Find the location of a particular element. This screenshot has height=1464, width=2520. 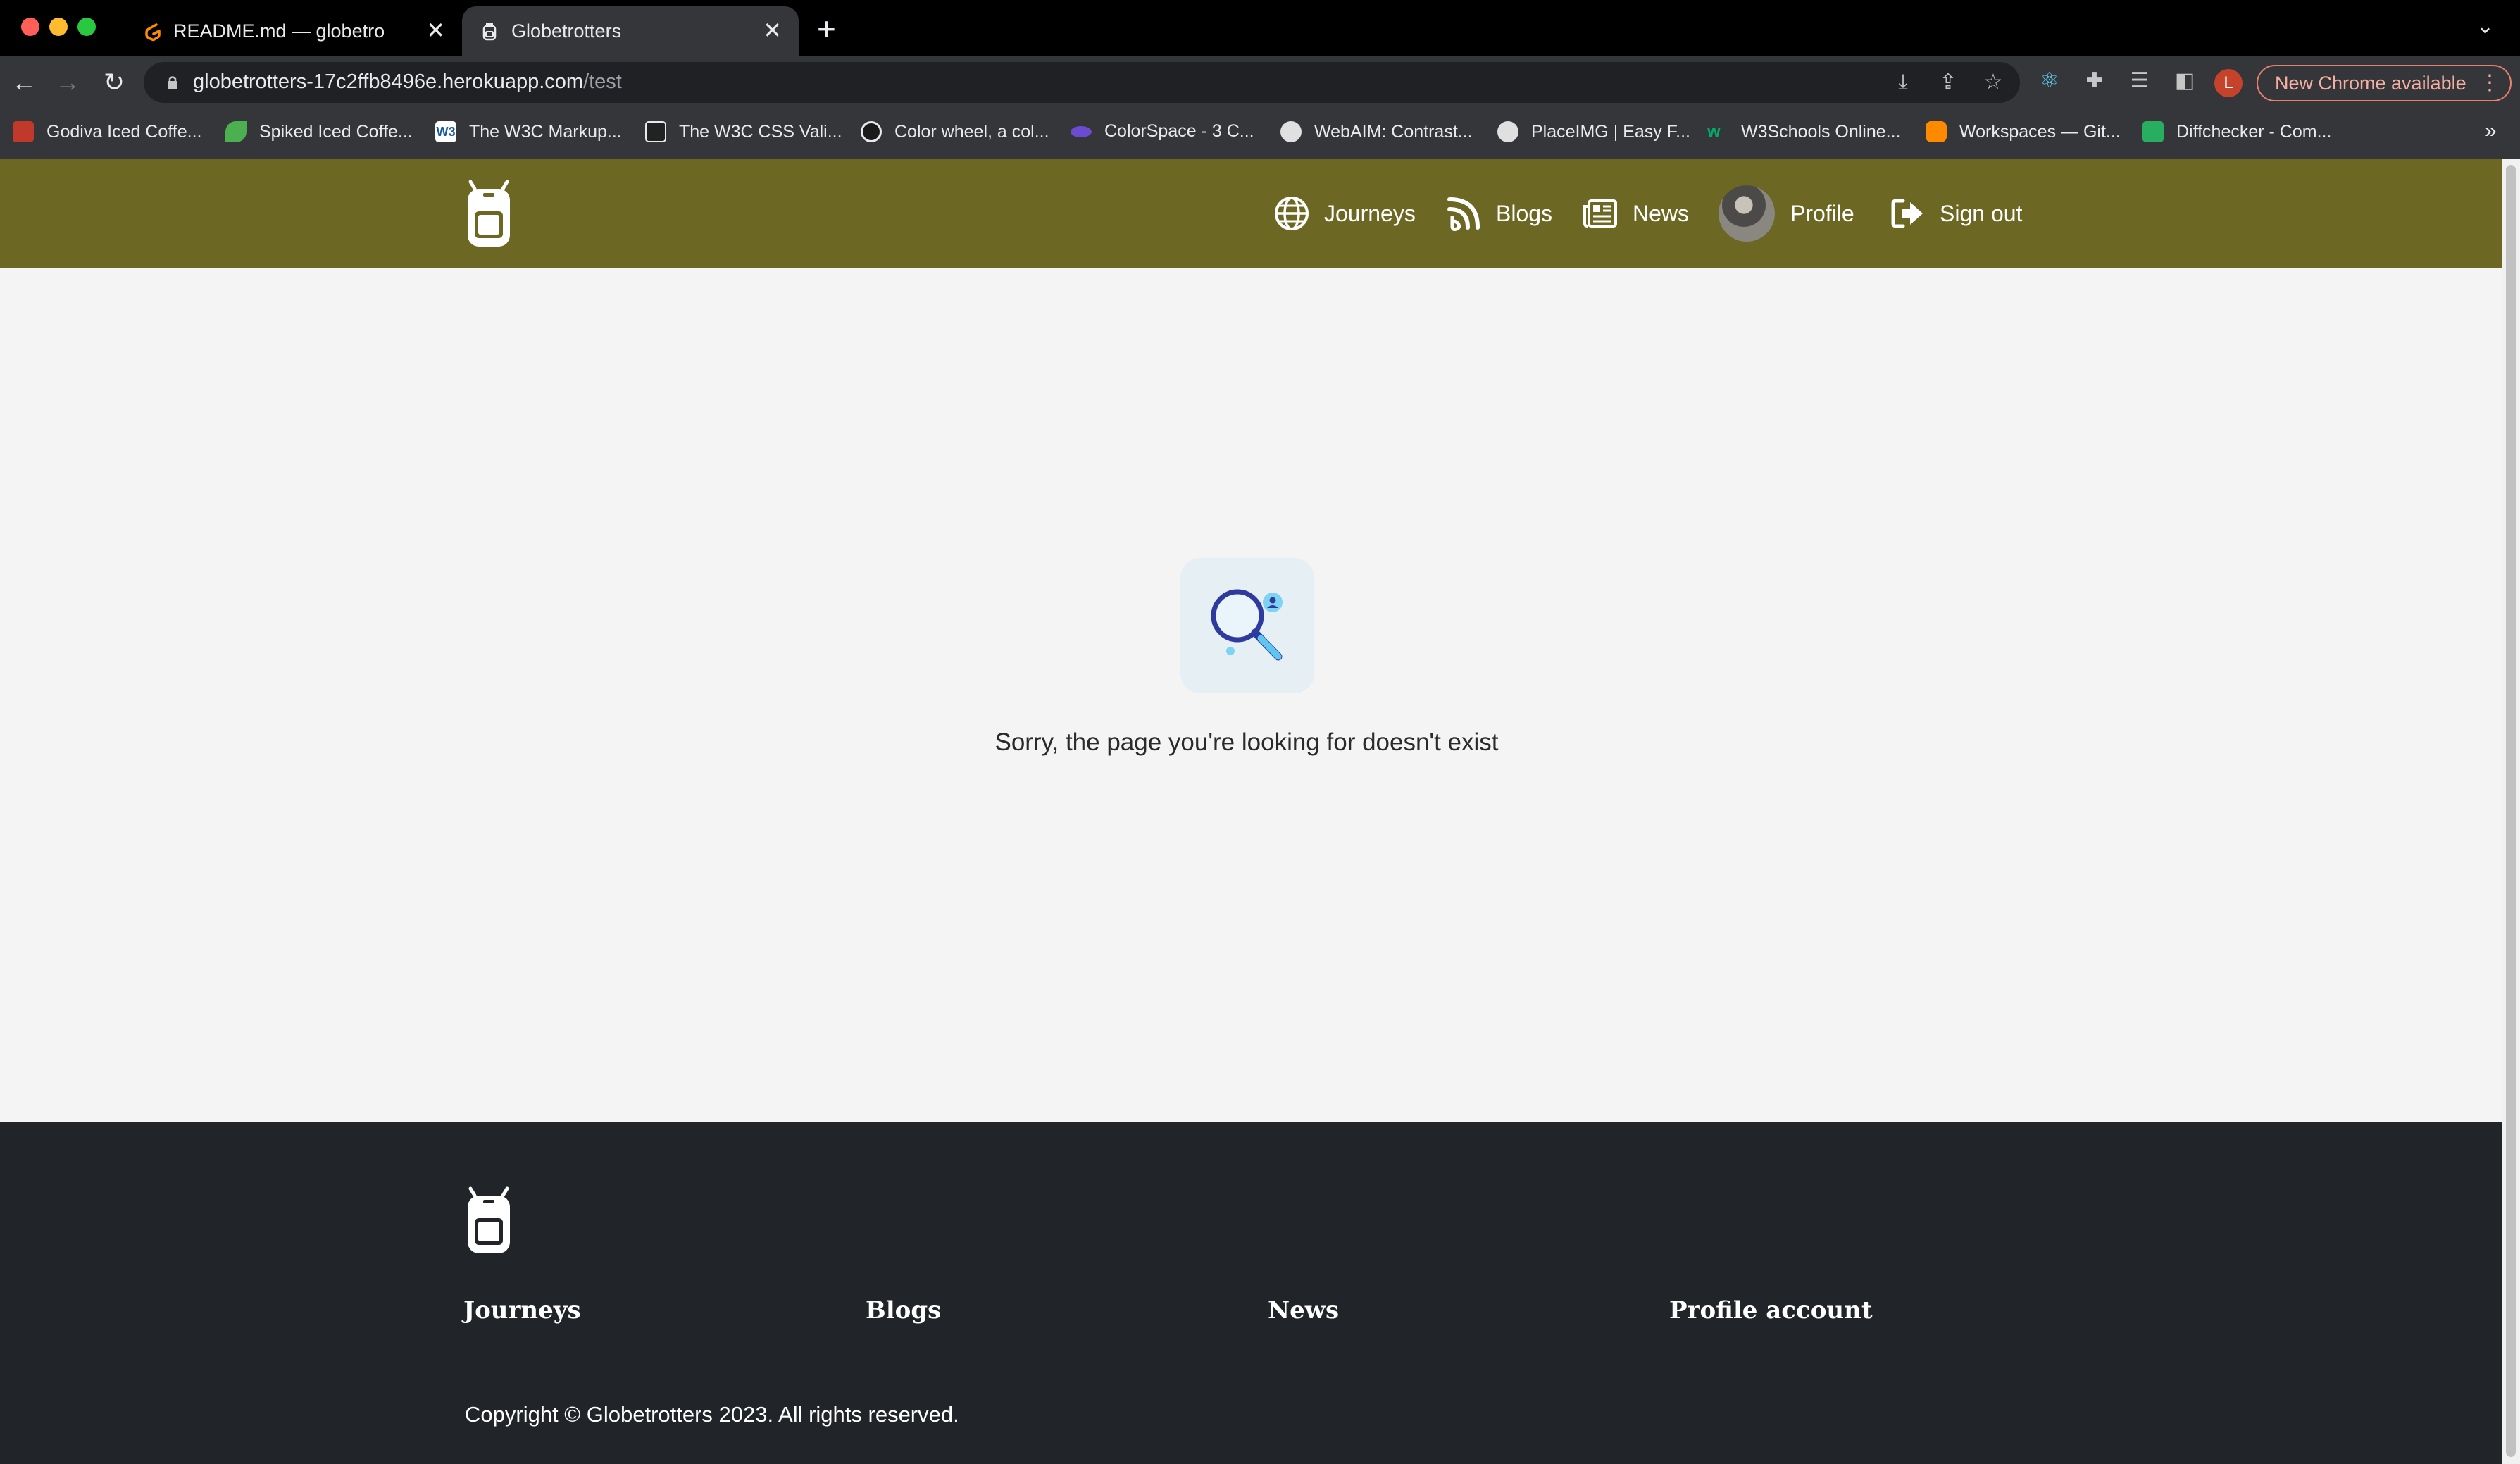

bookmarks-overflow-icon: » is located at coordinates (2491, 131).